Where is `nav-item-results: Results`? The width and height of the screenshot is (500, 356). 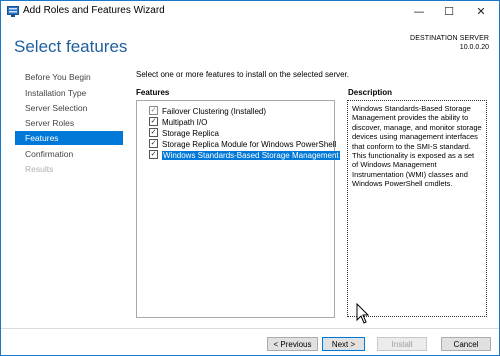 nav-item-results: Results is located at coordinates (39, 169).